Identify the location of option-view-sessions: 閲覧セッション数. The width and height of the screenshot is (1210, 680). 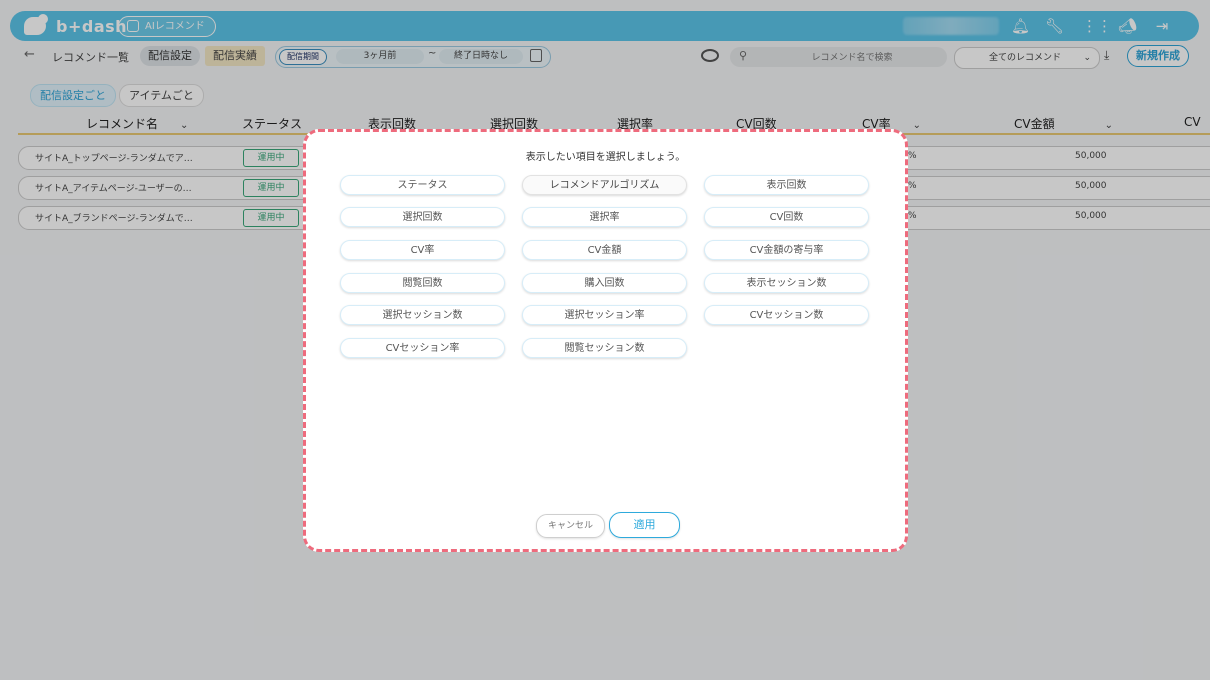
(604, 348).